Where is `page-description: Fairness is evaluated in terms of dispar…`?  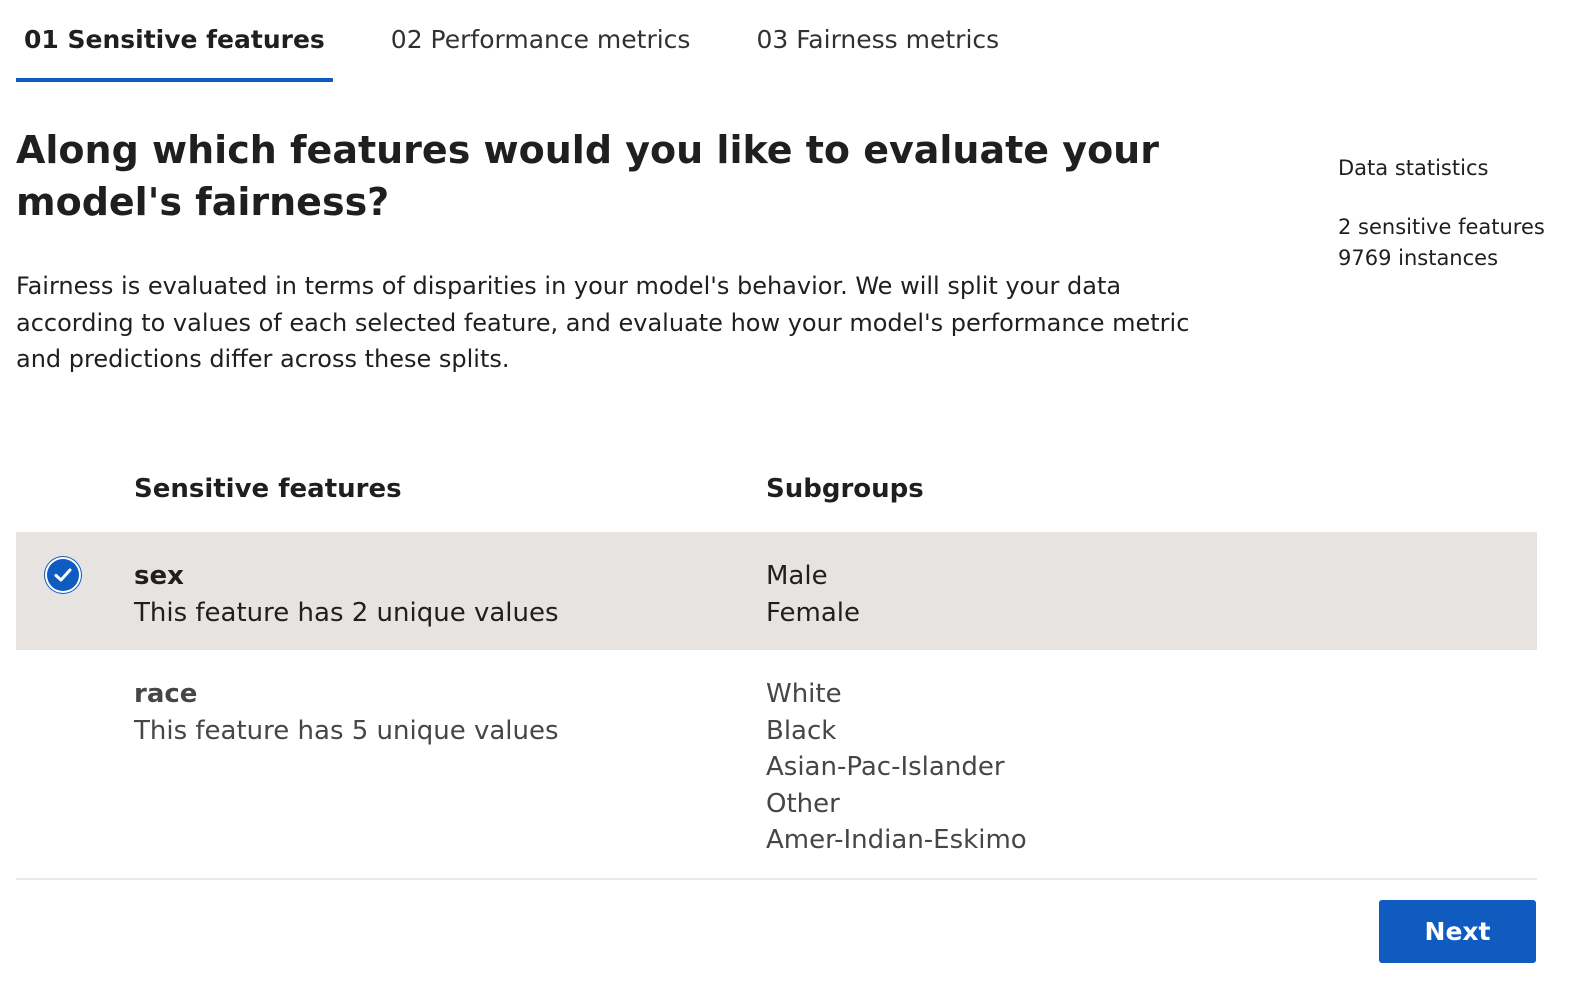 page-description: Fairness is evaluated in terms of dispar… is located at coordinates (603, 322).